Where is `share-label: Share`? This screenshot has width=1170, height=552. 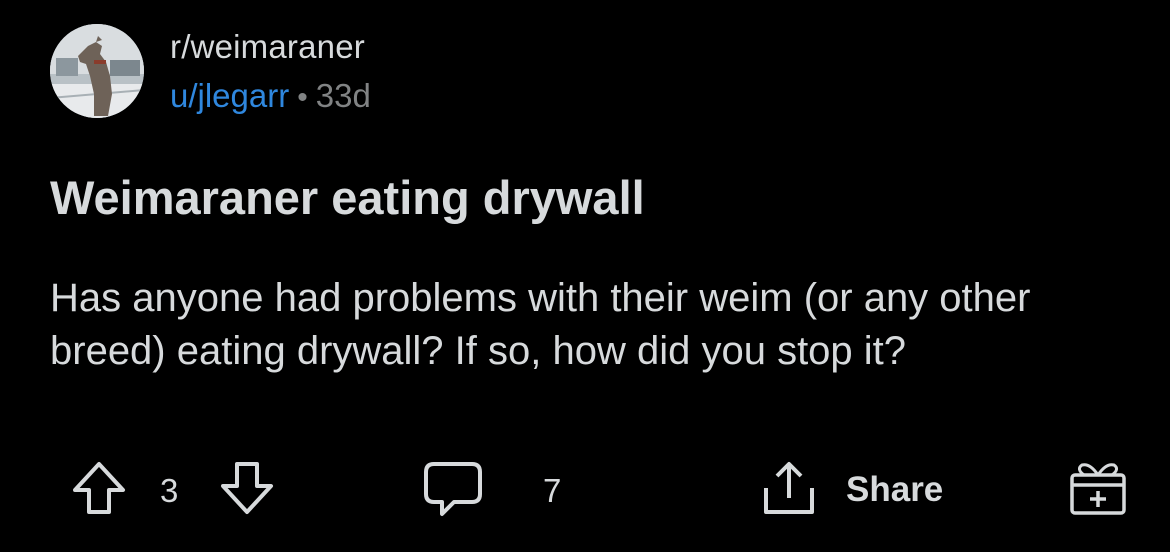
share-label: Share is located at coordinates (895, 489).